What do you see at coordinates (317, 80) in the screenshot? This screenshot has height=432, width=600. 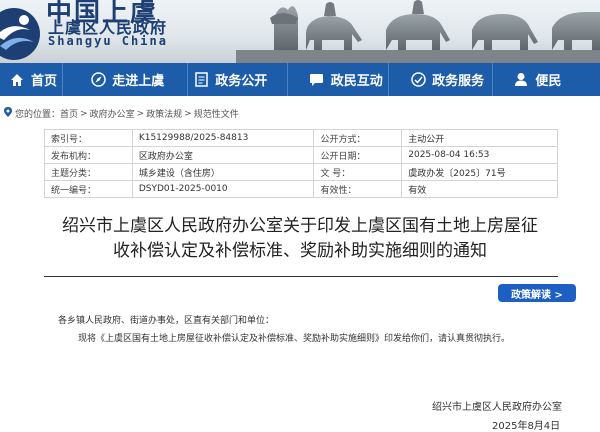 I see `chat-icon` at bounding box center [317, 80].